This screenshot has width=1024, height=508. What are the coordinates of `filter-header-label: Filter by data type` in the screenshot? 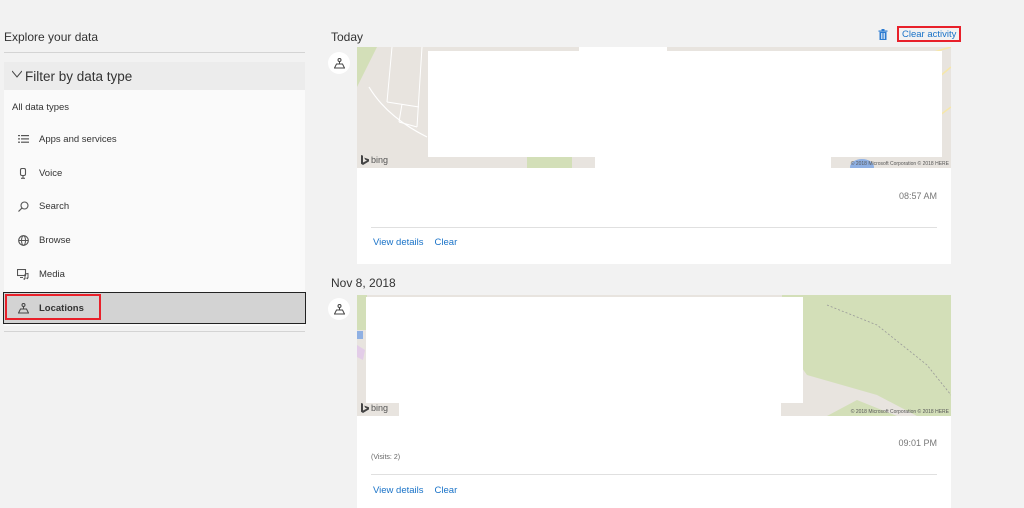 It's located at (79, 76).